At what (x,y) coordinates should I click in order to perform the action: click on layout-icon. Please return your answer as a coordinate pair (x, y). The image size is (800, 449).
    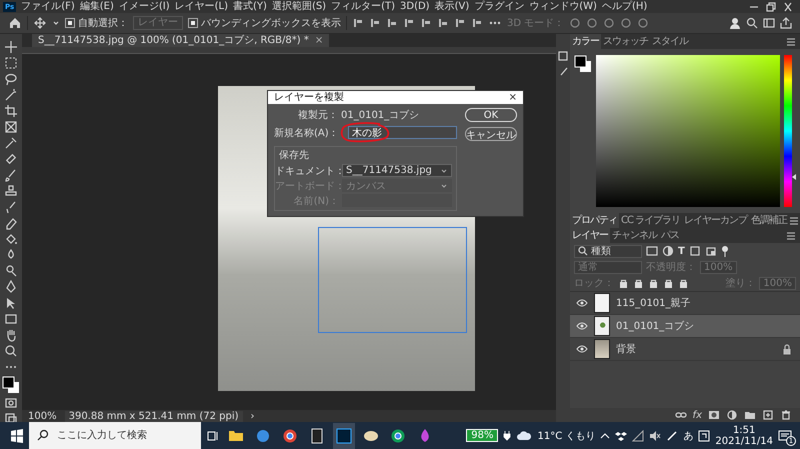
    Looking at the image, I should click on (769, 23).